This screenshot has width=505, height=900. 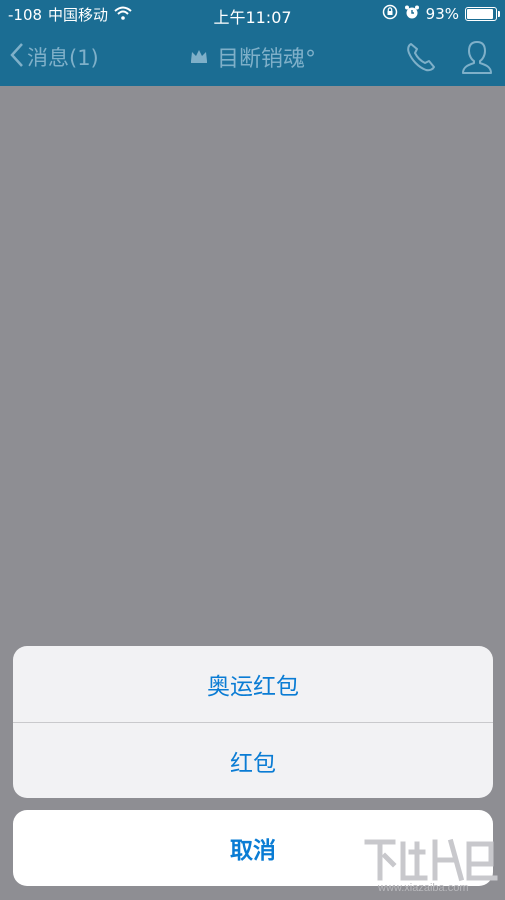 I want to click on nav-bar: 消息(1) 目断销魂°, so click(x=252, y=57).